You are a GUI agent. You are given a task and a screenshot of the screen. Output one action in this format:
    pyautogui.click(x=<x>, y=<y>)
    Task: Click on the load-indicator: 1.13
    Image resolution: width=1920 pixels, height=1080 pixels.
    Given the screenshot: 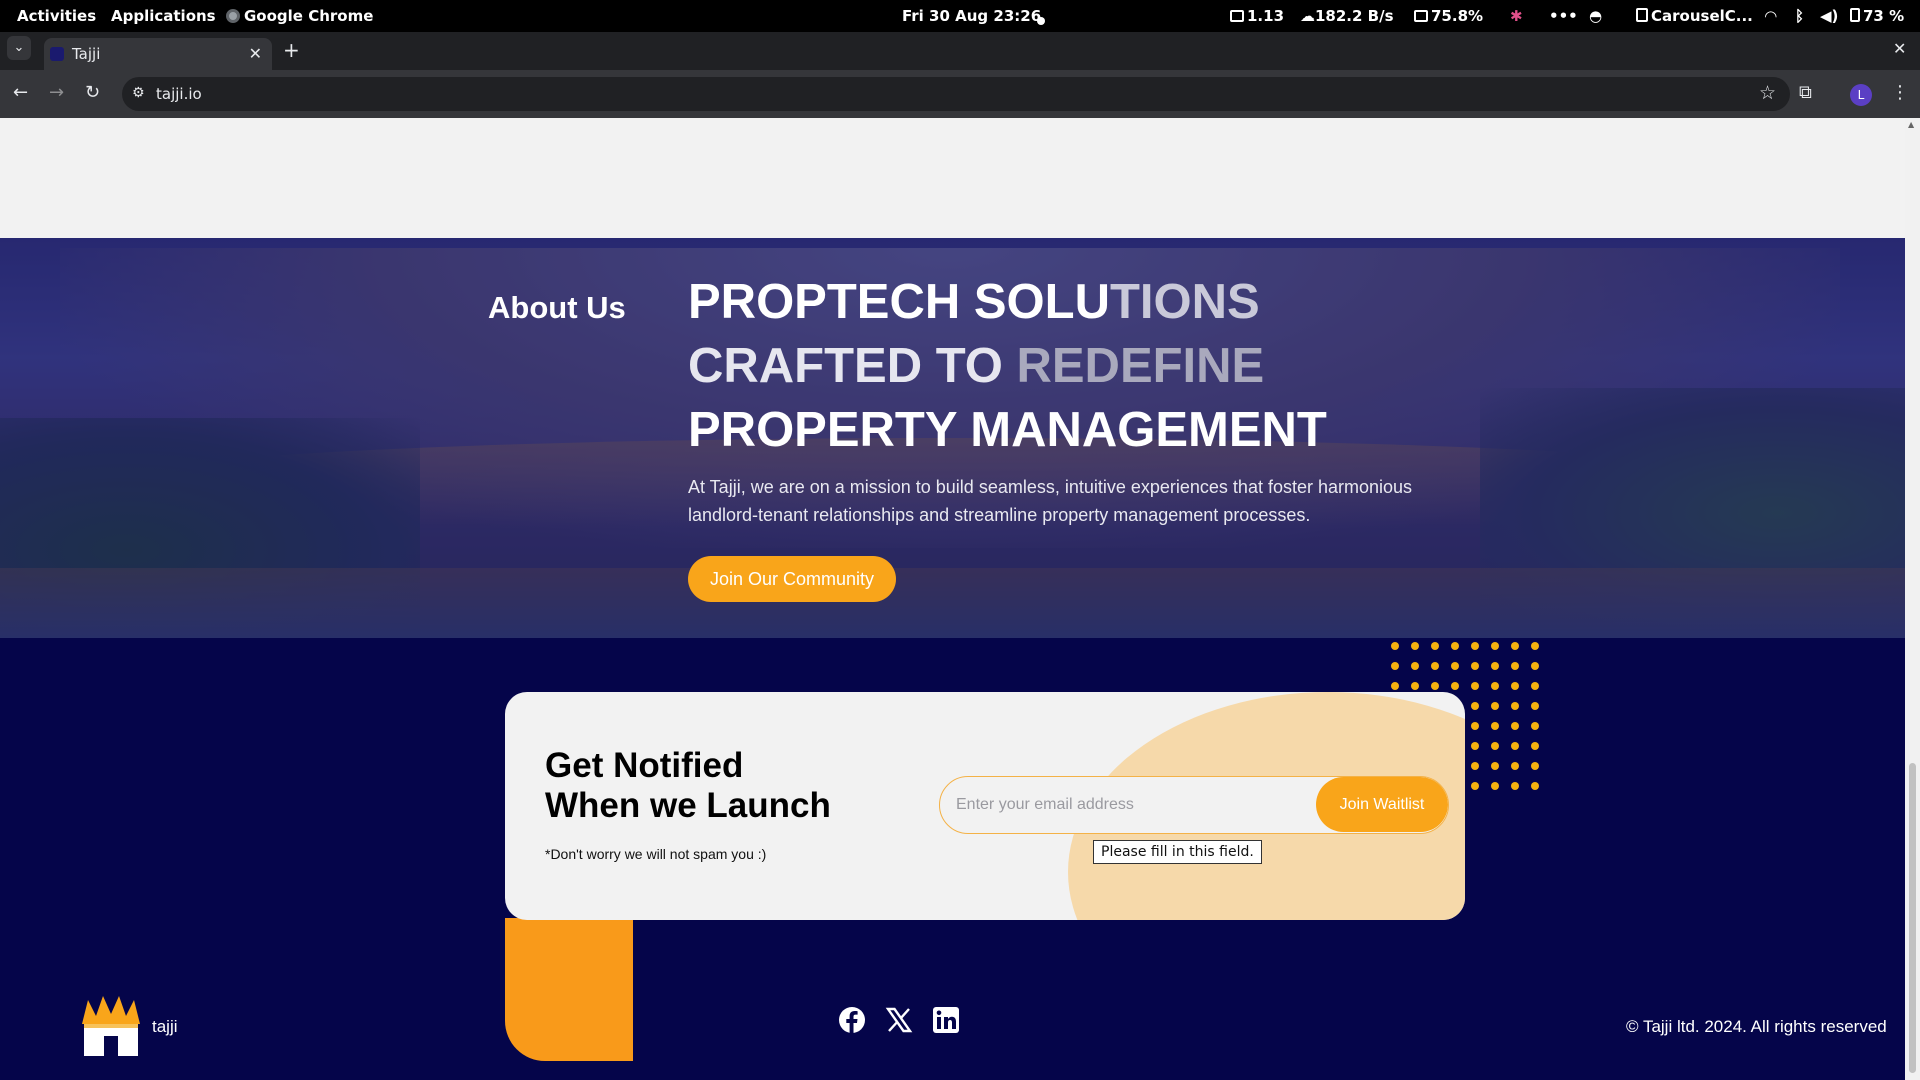 What is the action you would take?
    pyautogui.click(x=1257, y=16)
    